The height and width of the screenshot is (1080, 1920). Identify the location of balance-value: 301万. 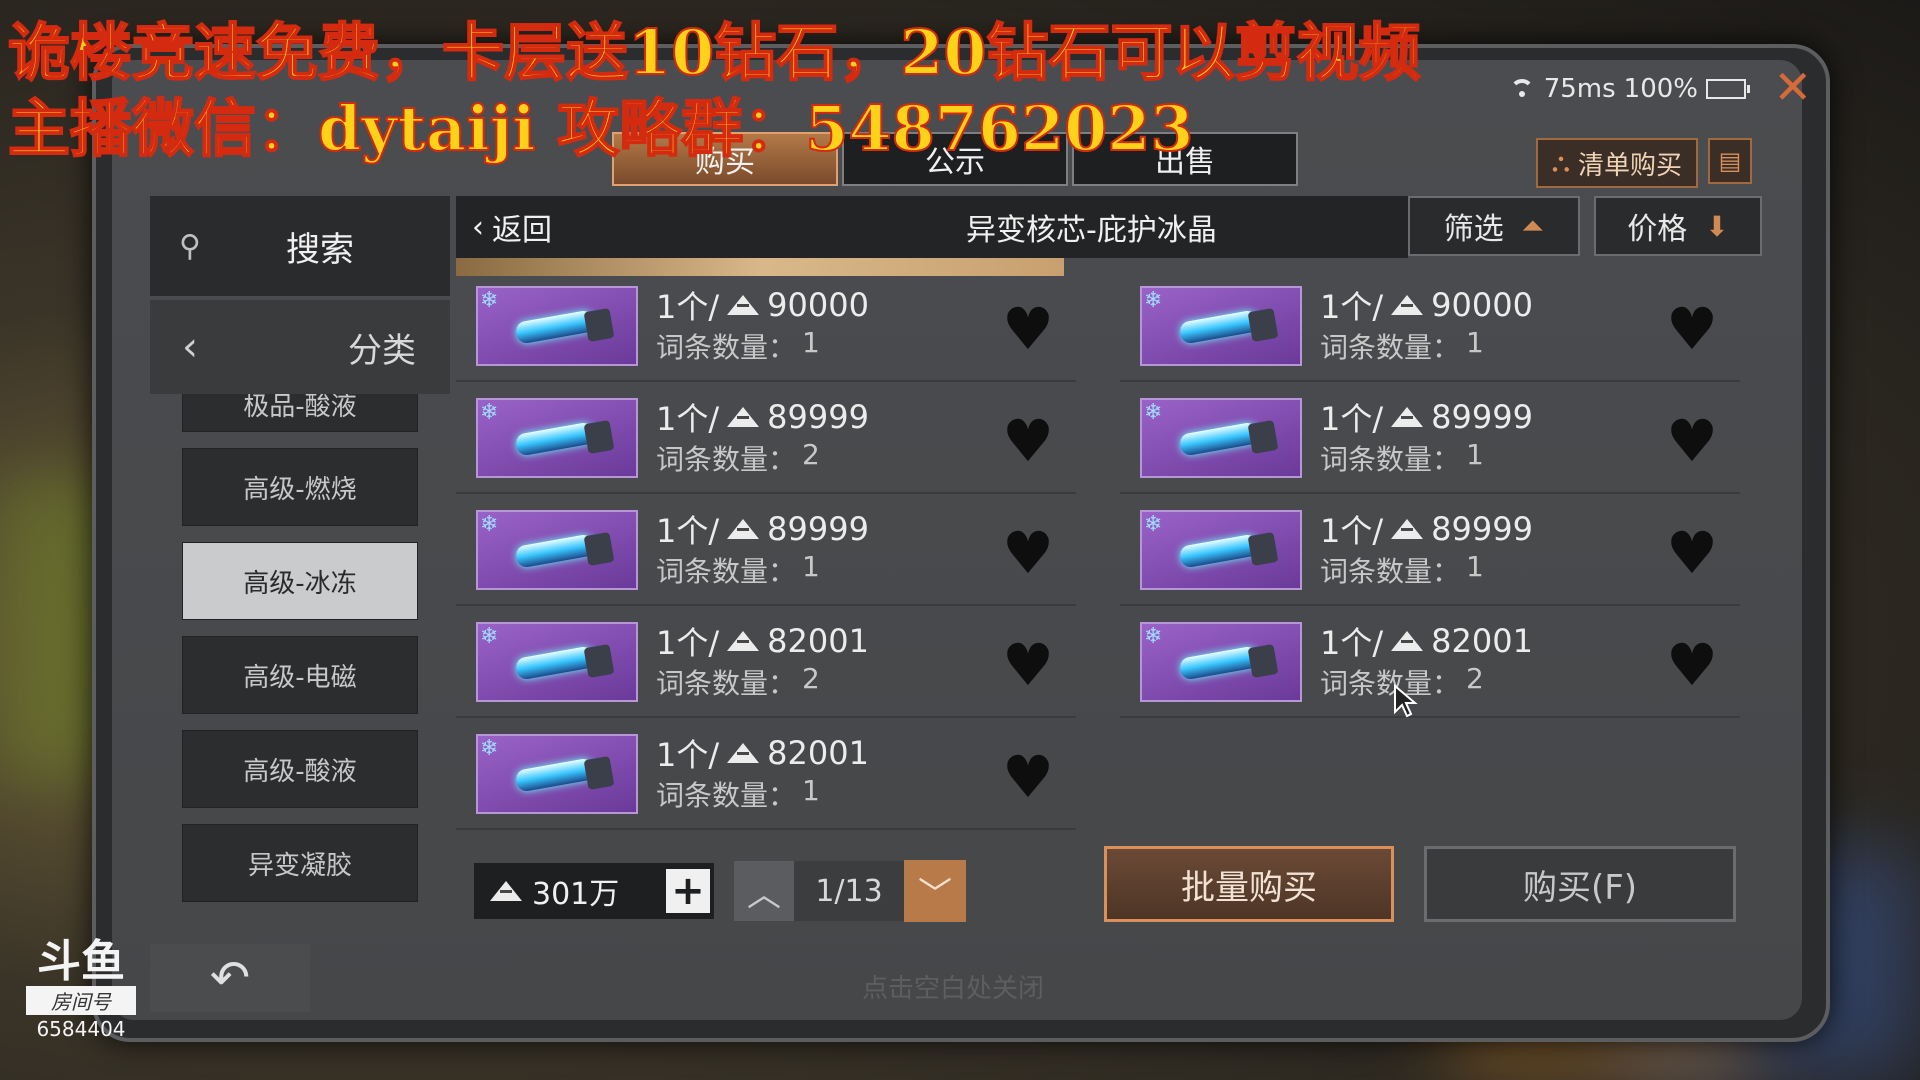
(576, 894).